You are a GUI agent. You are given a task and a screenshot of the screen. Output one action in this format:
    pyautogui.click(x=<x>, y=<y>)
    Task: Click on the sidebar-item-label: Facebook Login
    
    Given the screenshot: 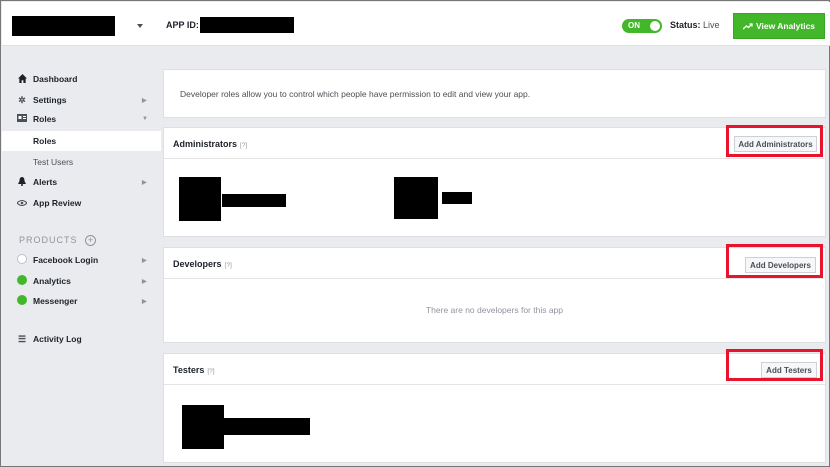 What is the action you would take?
    pyautogui.click(x=66, y=260)
    